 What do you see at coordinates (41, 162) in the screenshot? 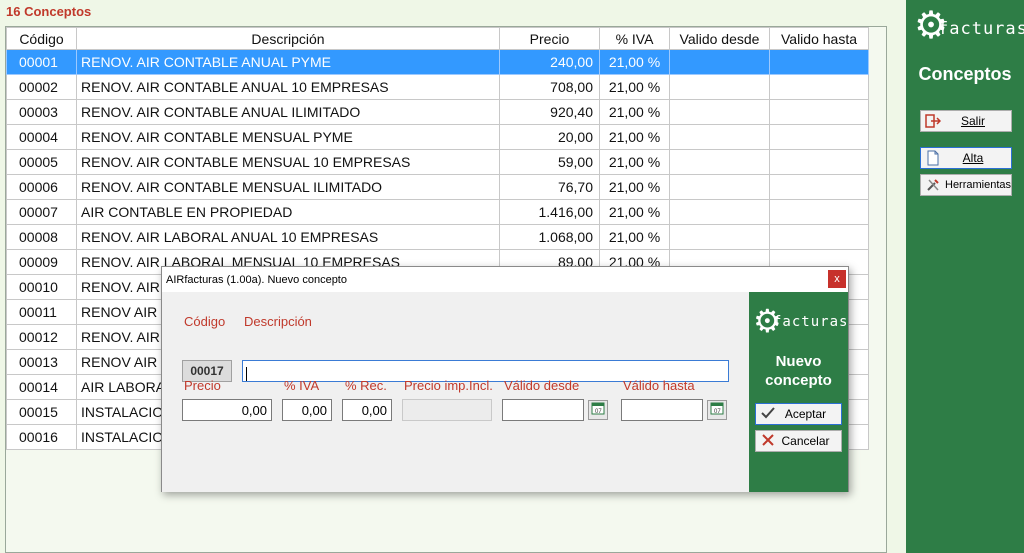
I see `cell-codigo: 00005` at bounding box center [41, 162].